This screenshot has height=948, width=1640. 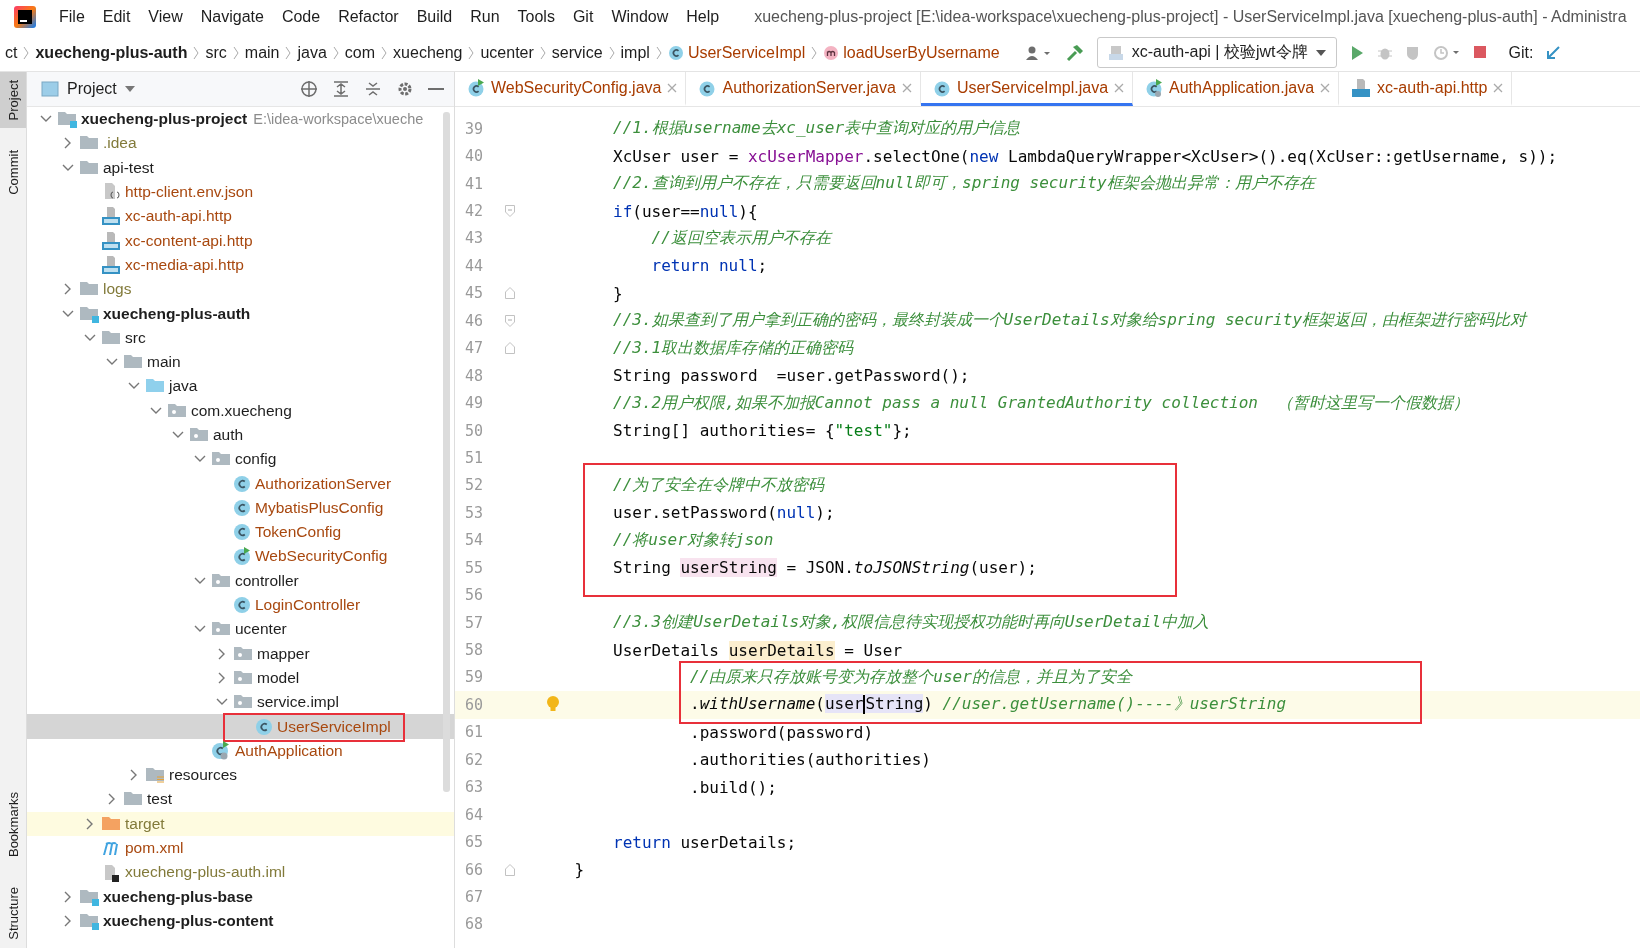 I want to click on expand-all-icon, so click(x=341, y=89).